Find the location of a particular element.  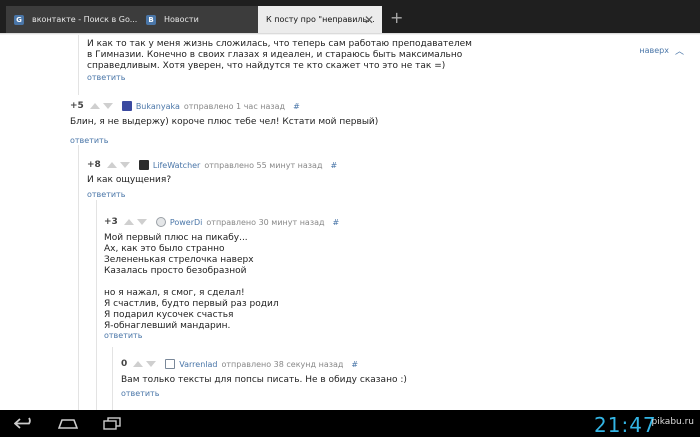

comment-meta: 0 Varrenlad отправлено 38 секунд назад # is located at coordinates (239, 364).